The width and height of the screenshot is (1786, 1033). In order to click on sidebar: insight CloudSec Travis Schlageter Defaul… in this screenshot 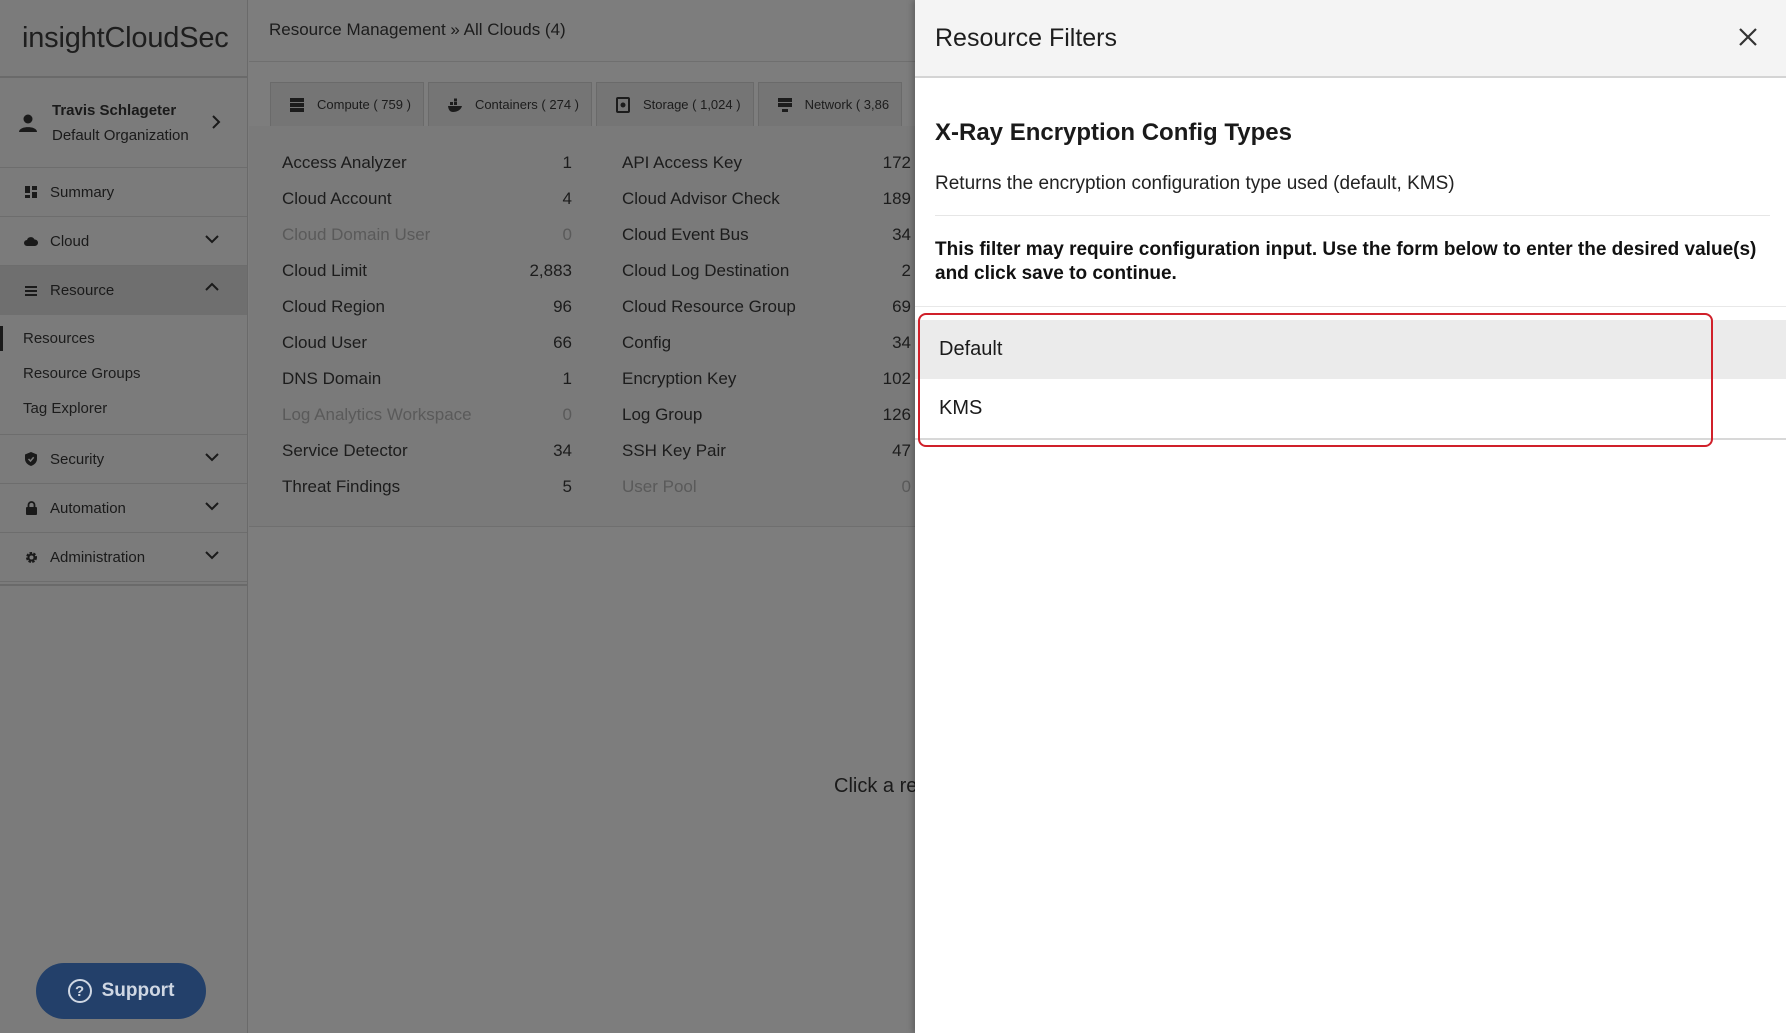, I will do `click(124, 516)`.